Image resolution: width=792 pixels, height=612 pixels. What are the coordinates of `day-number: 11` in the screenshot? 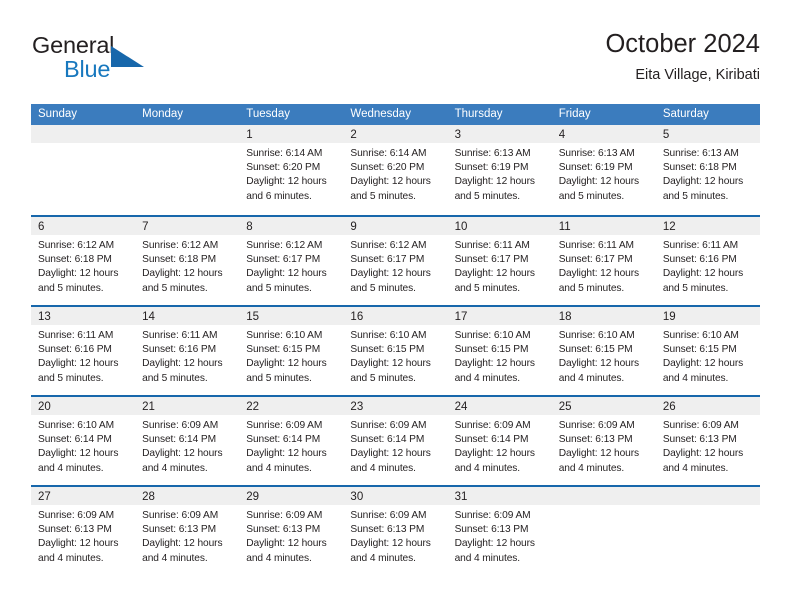 It's located at (564, 227).